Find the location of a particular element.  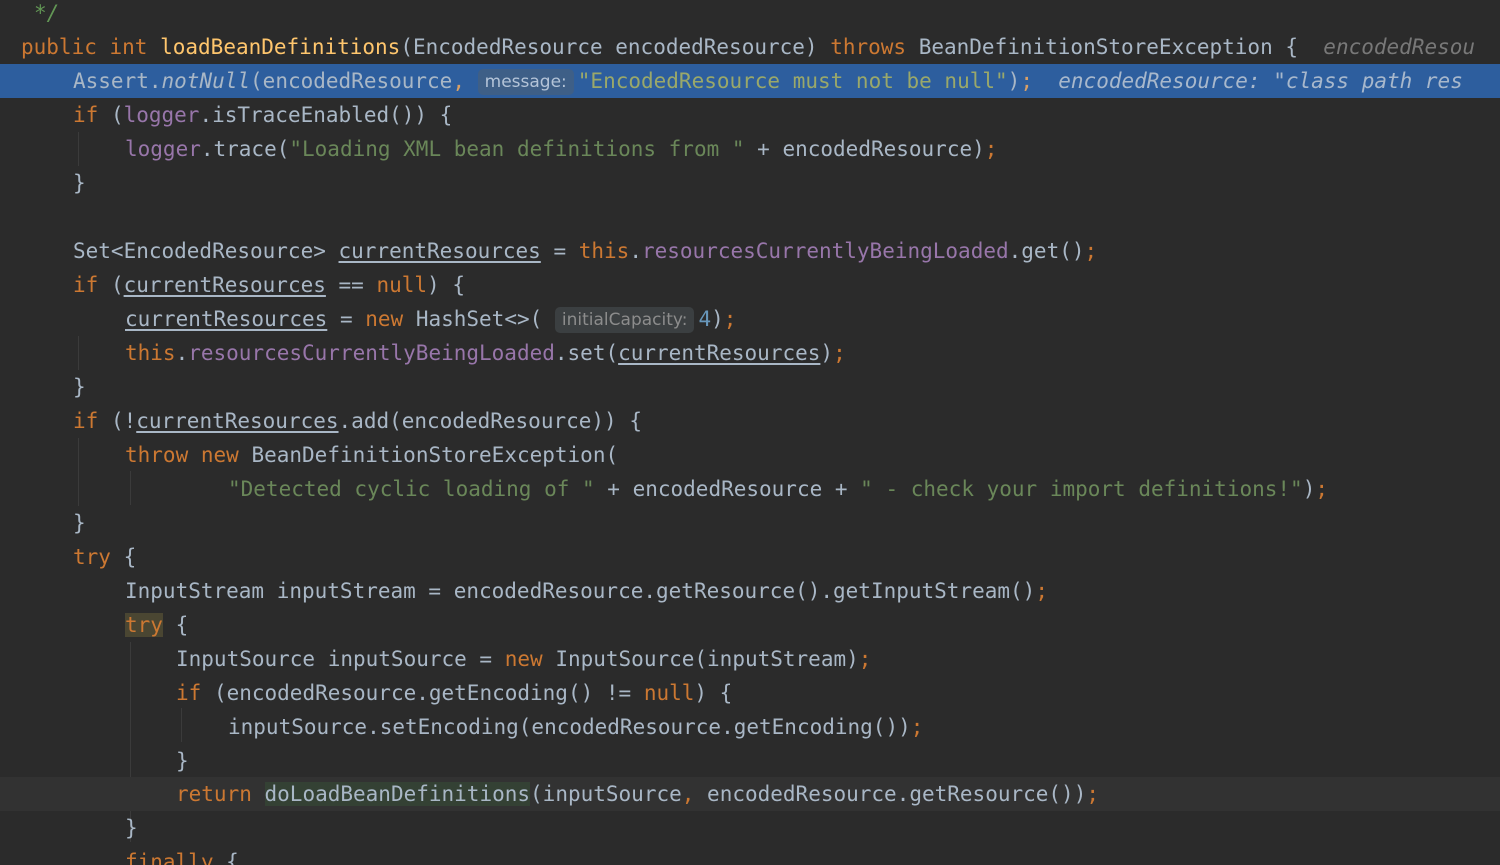

code-text: HashSet<>( is located at coordinates (473, 319).